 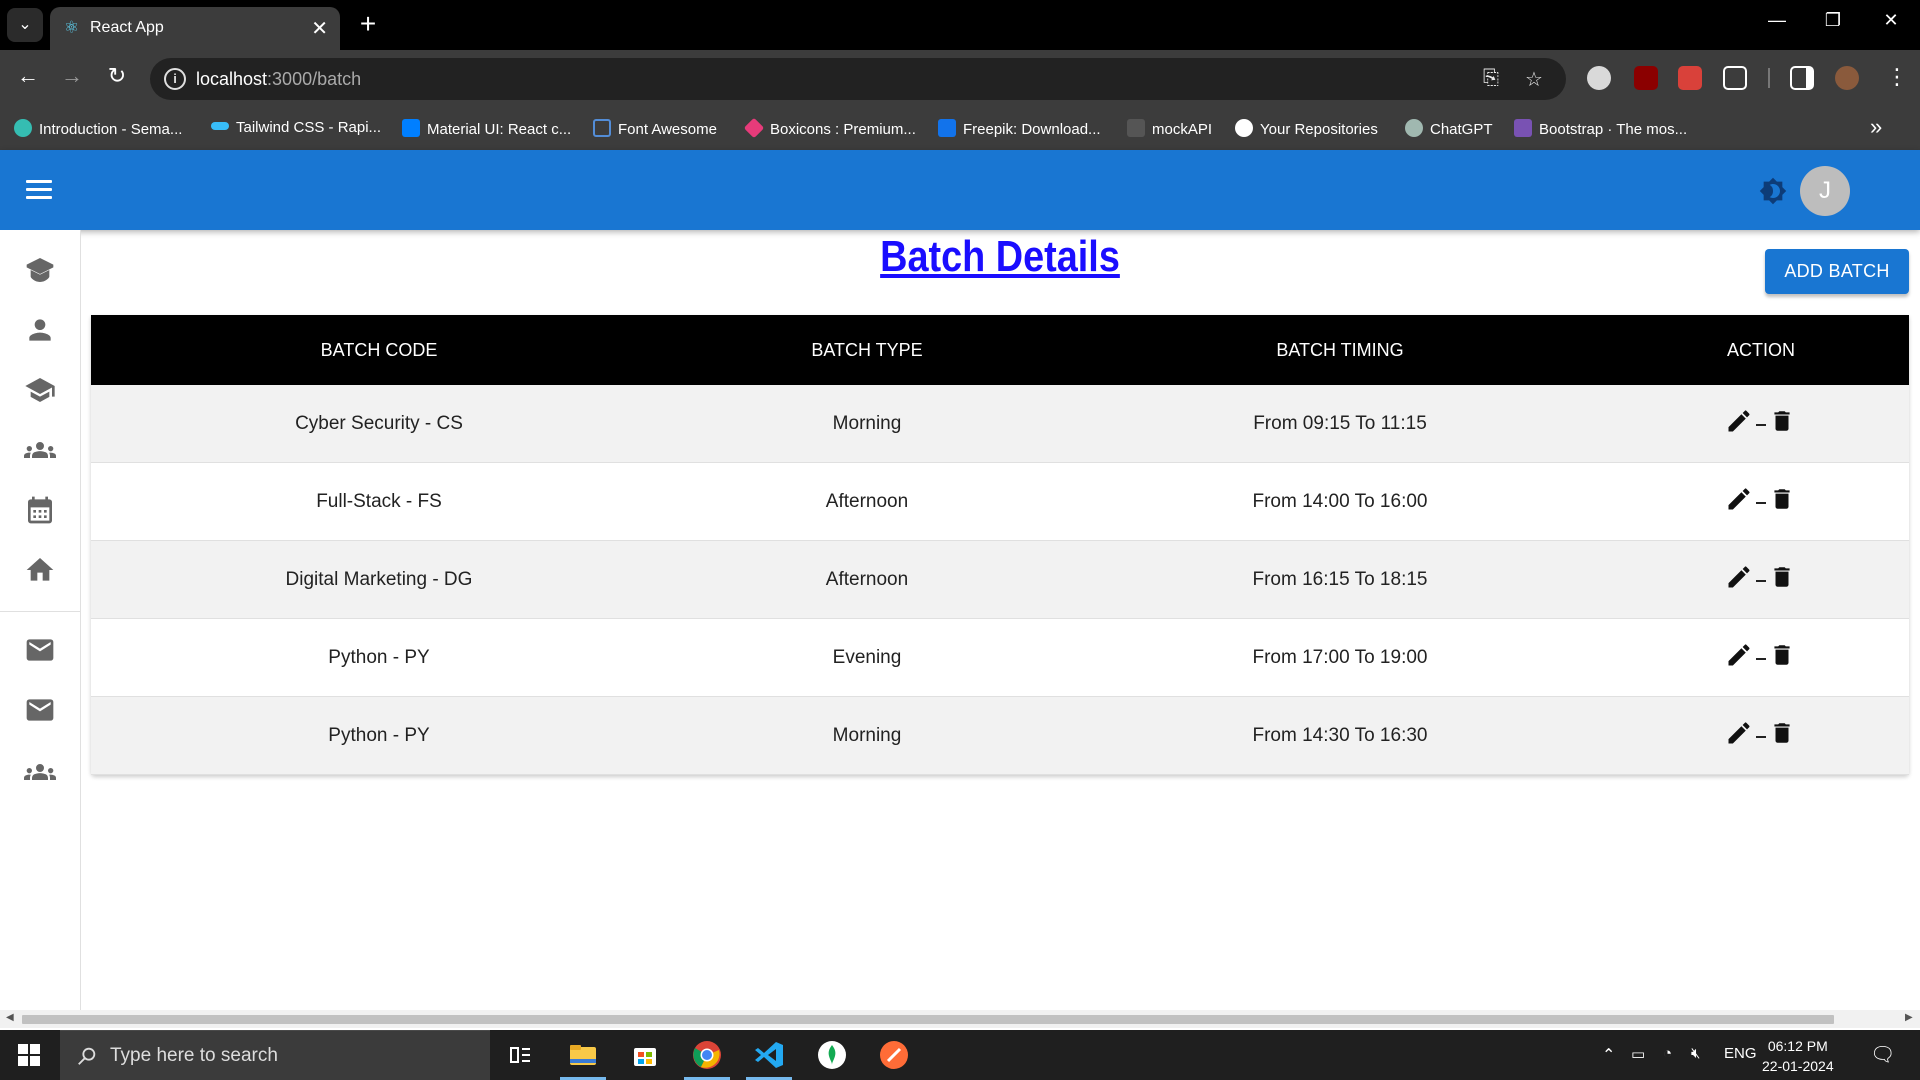 I want to click on vscode-icon, so click(x=769, y=1055).